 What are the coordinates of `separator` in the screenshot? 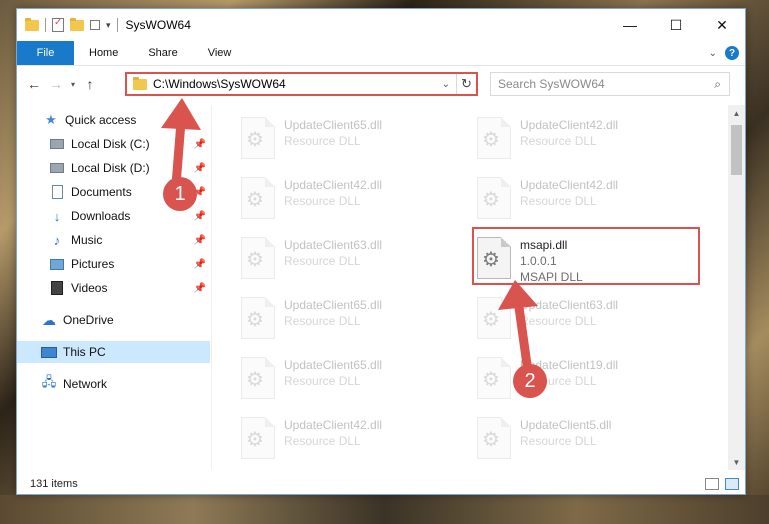 It's located at (117, 25).